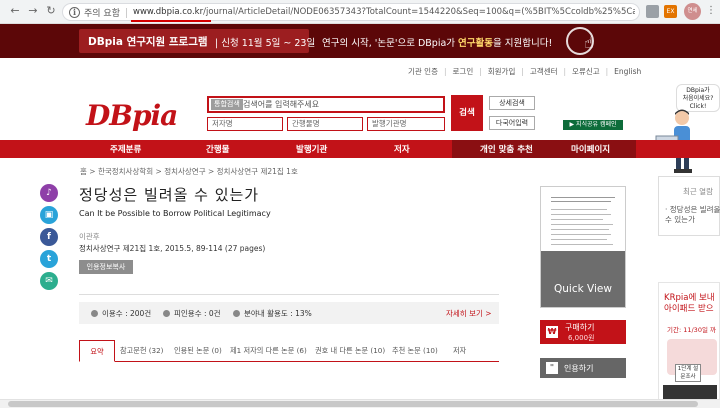  Describe the element at coordinates (325, 124) in the screenshot. I see `publication-field: 간행물명` at that location.